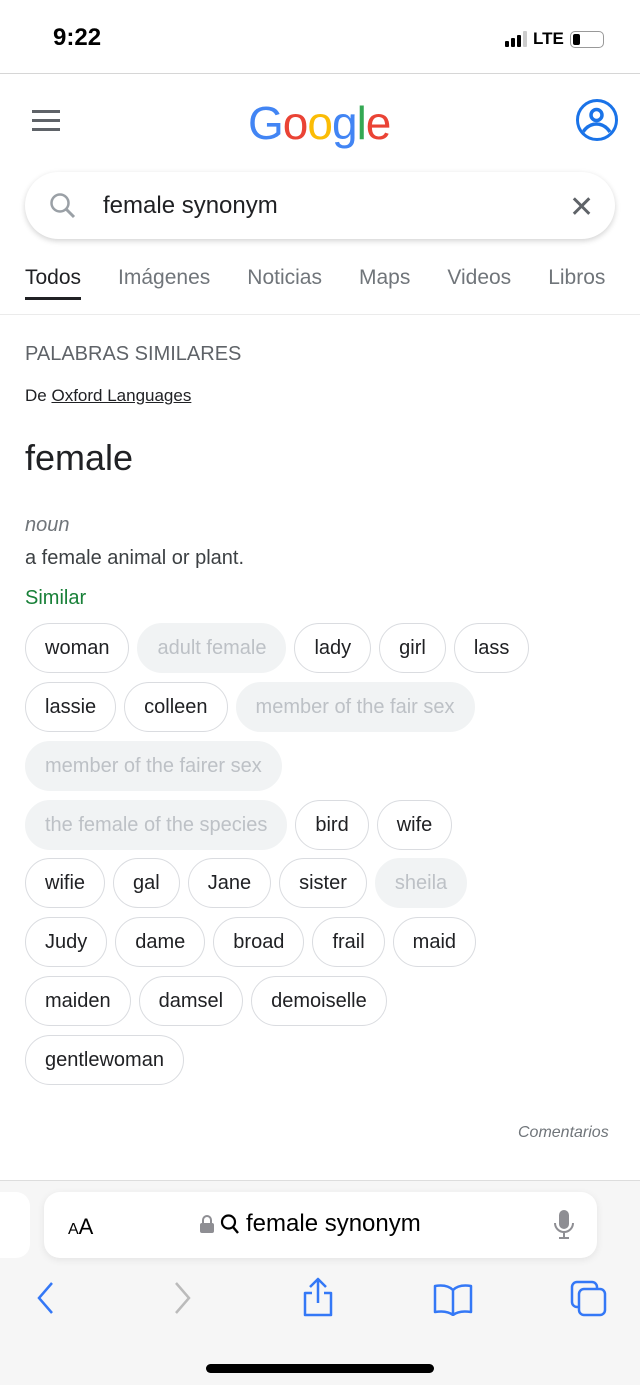  I want to click on synonym-chip: broad, so click(259, 942).